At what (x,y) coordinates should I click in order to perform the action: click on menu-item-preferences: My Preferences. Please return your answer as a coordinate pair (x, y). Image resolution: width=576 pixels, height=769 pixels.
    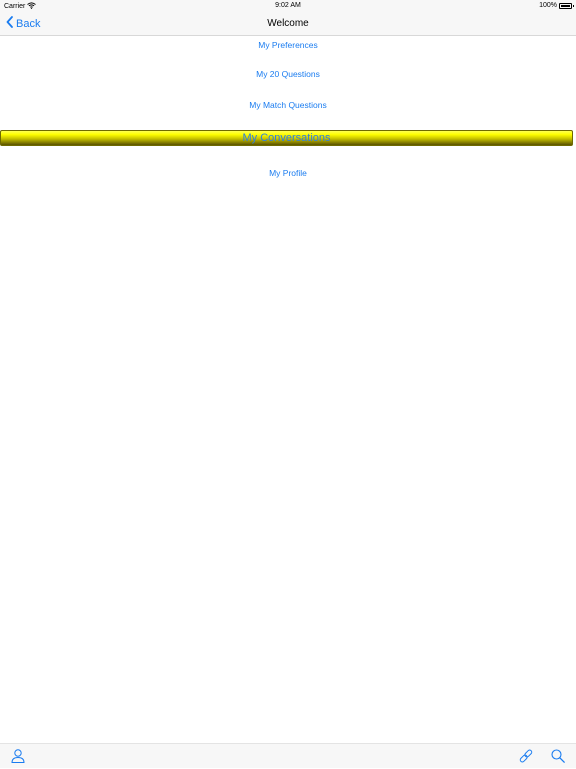
    Looking at the image, I should click on (288, 45).